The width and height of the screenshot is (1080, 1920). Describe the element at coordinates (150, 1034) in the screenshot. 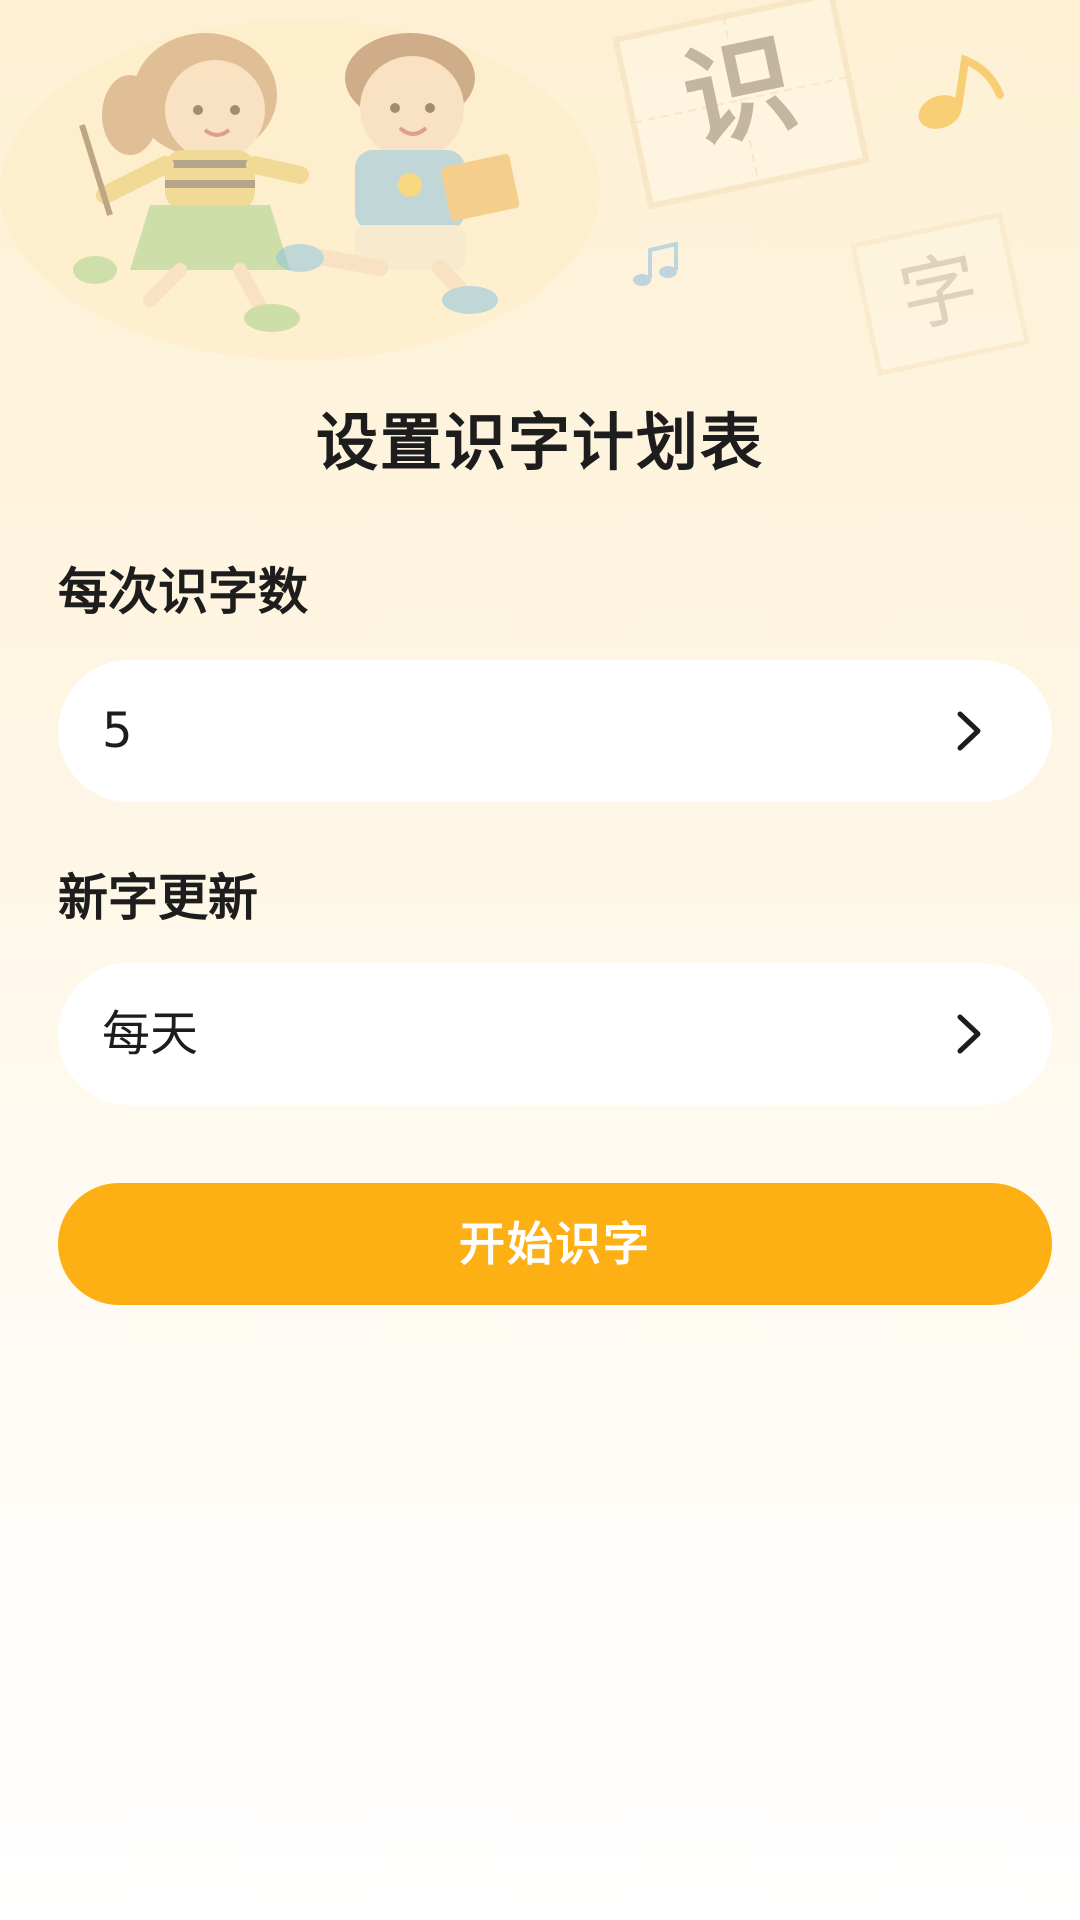

I see `new-word-update-value: 每天` at that location.